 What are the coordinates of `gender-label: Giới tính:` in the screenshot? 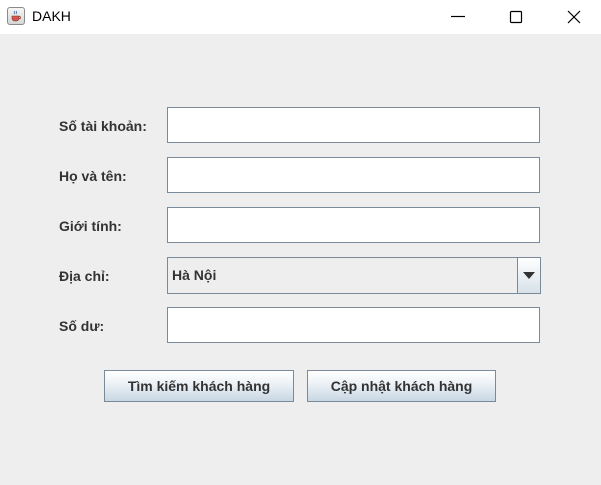 It's located at (90, 226).